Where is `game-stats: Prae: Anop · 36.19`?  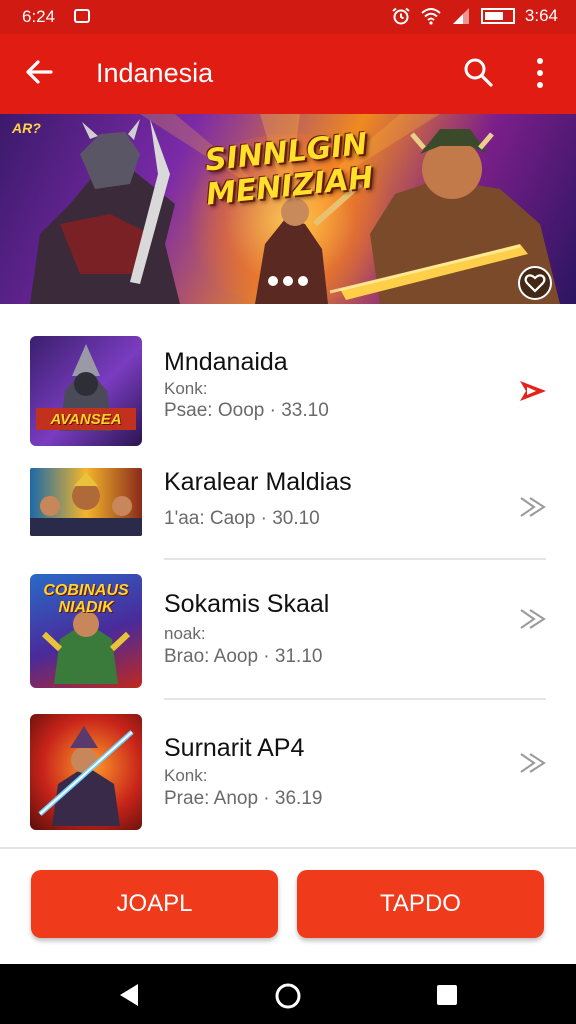 game-stats: Prae: Anop · 36.19 is located at coordinates (243, 798).